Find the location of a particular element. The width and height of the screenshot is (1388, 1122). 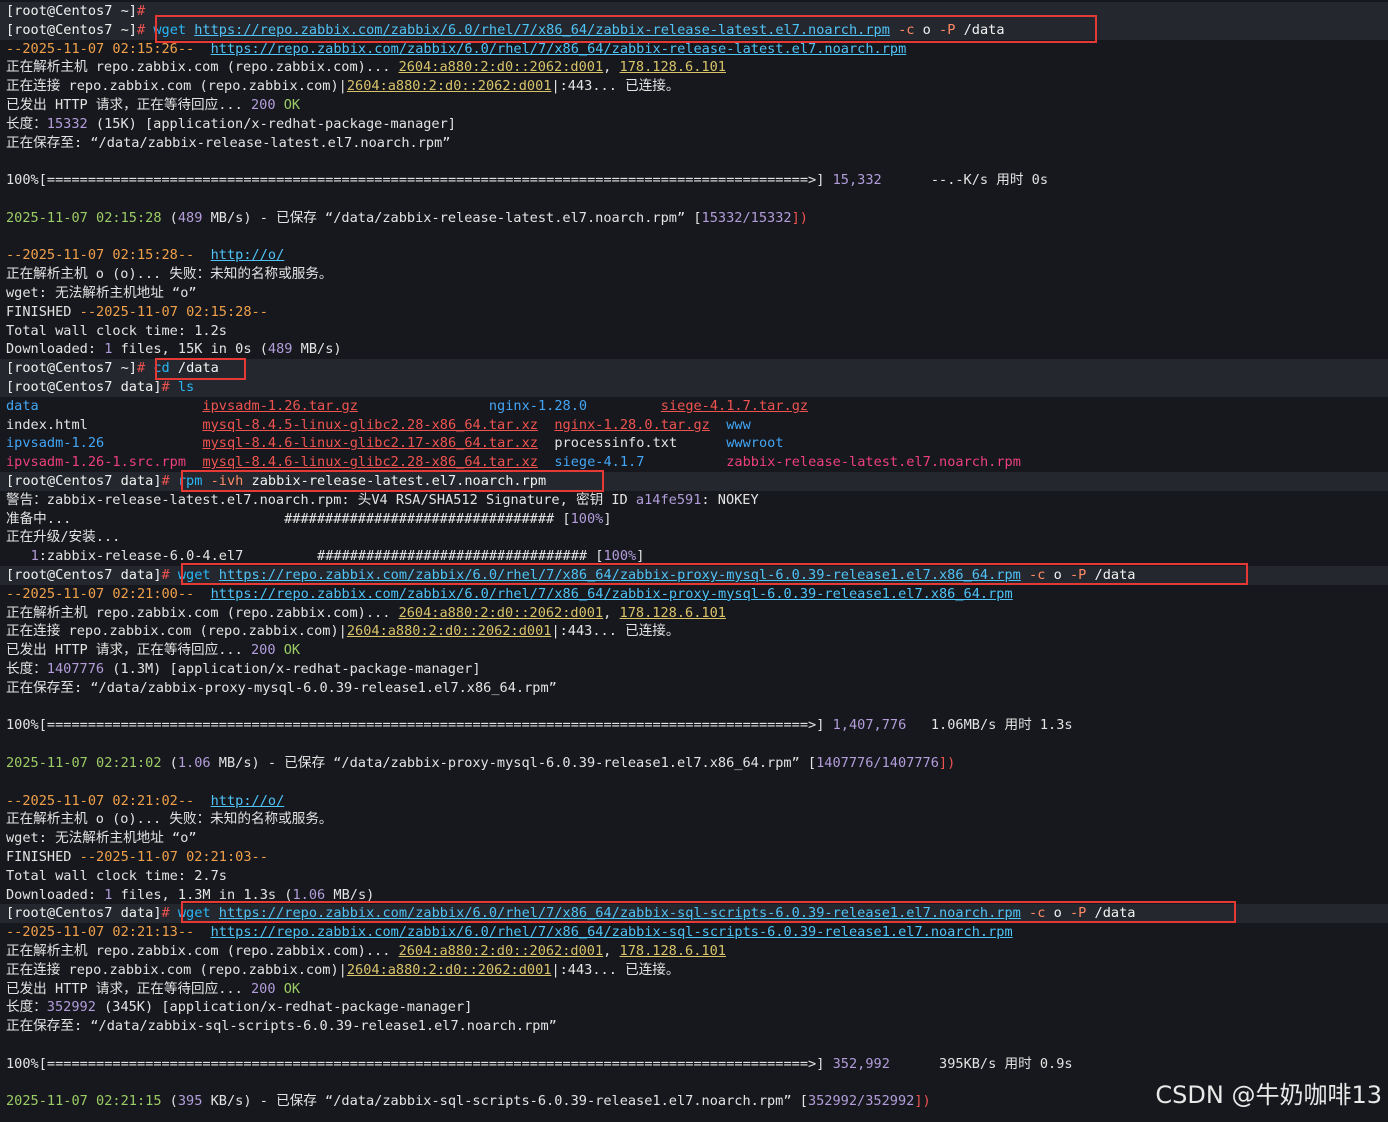

terminal-text: /data is located at coordinates (980, 29).